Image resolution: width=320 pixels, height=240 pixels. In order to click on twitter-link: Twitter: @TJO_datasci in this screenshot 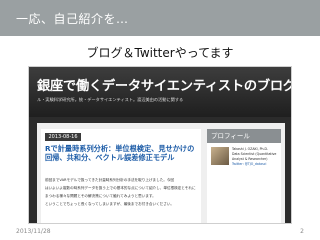, I will do `click(256, 164)`.